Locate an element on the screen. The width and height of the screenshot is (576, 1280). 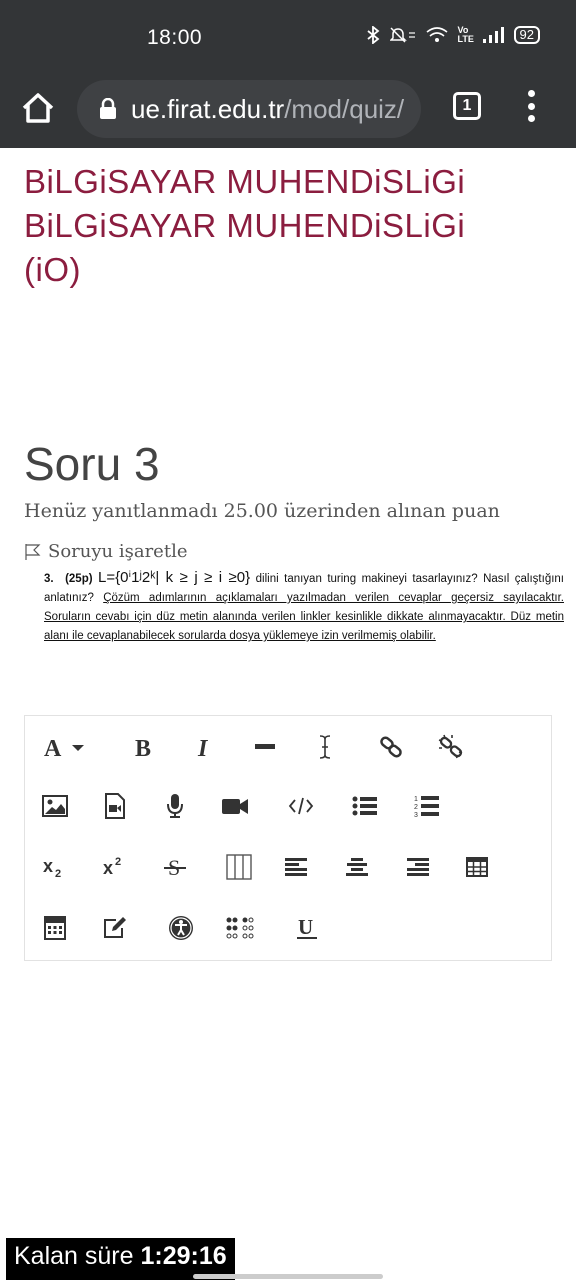
mute-icon is located at coordinates (402, 35).